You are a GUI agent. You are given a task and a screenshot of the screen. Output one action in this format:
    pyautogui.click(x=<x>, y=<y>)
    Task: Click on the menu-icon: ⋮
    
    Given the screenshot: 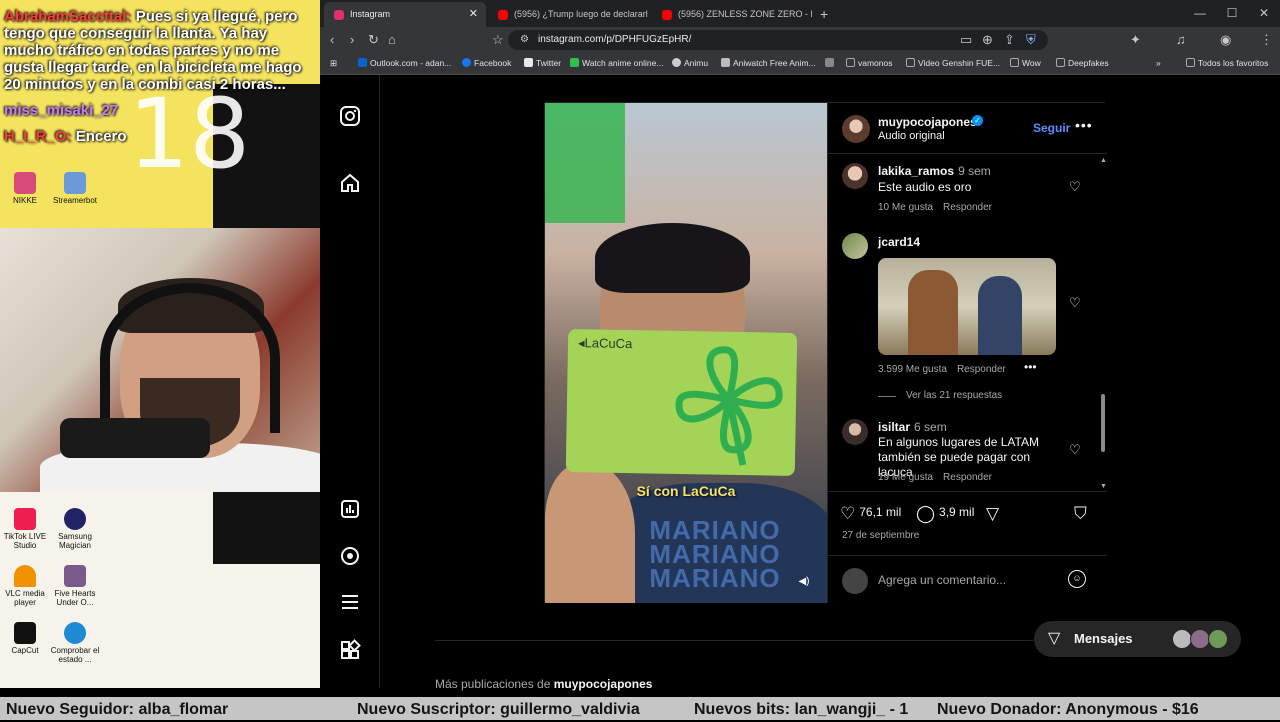 What is the action you would take?
    pyautogui.click(x=1266, y=40)
    